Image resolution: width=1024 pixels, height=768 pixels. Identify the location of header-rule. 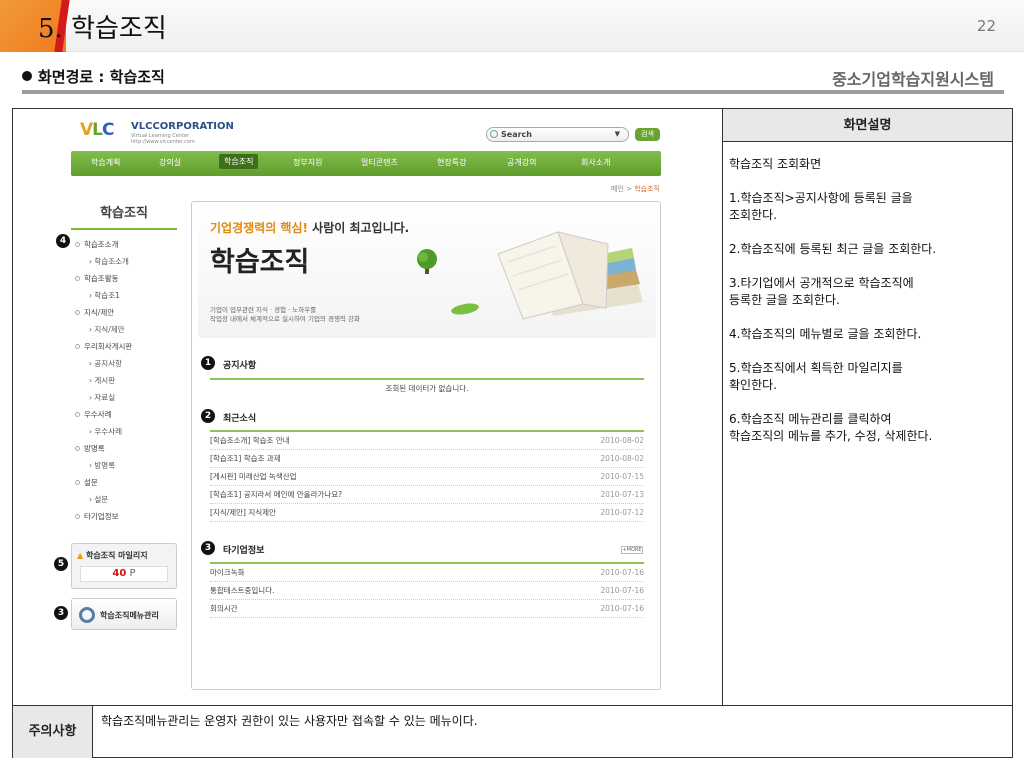
(513, 92).